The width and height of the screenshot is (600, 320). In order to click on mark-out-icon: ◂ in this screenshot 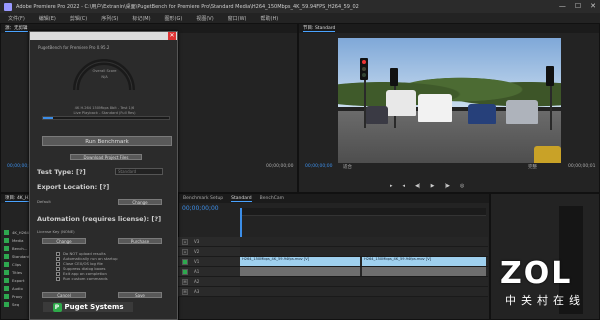, I will do `click(404, 186)`.